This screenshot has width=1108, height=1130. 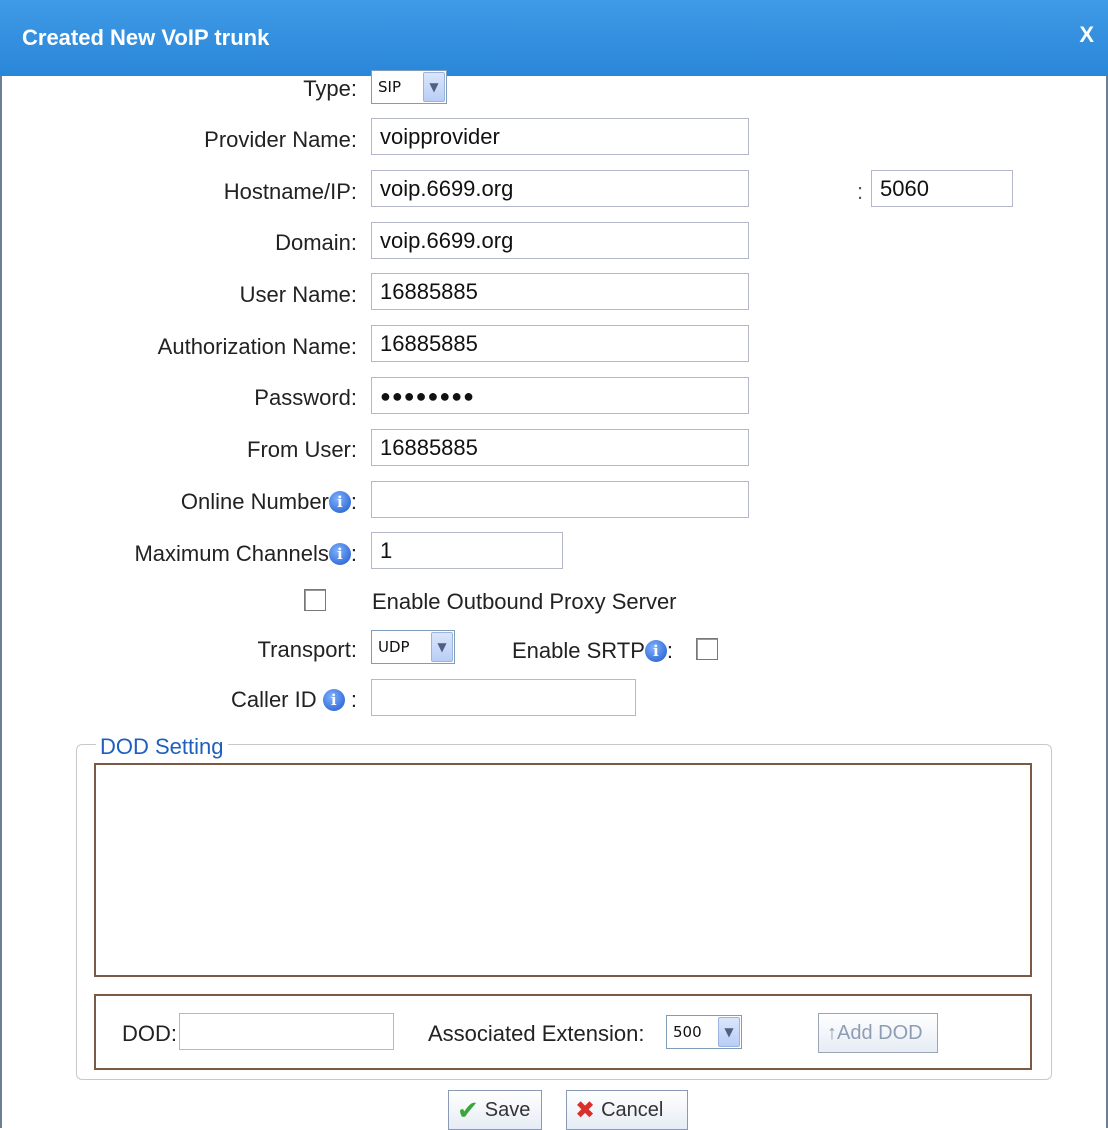 What do you see at coordinates (468, 1109) in the screenshot?
I see `checkmark-icon: ✔` at bounding box center [468, 1109].